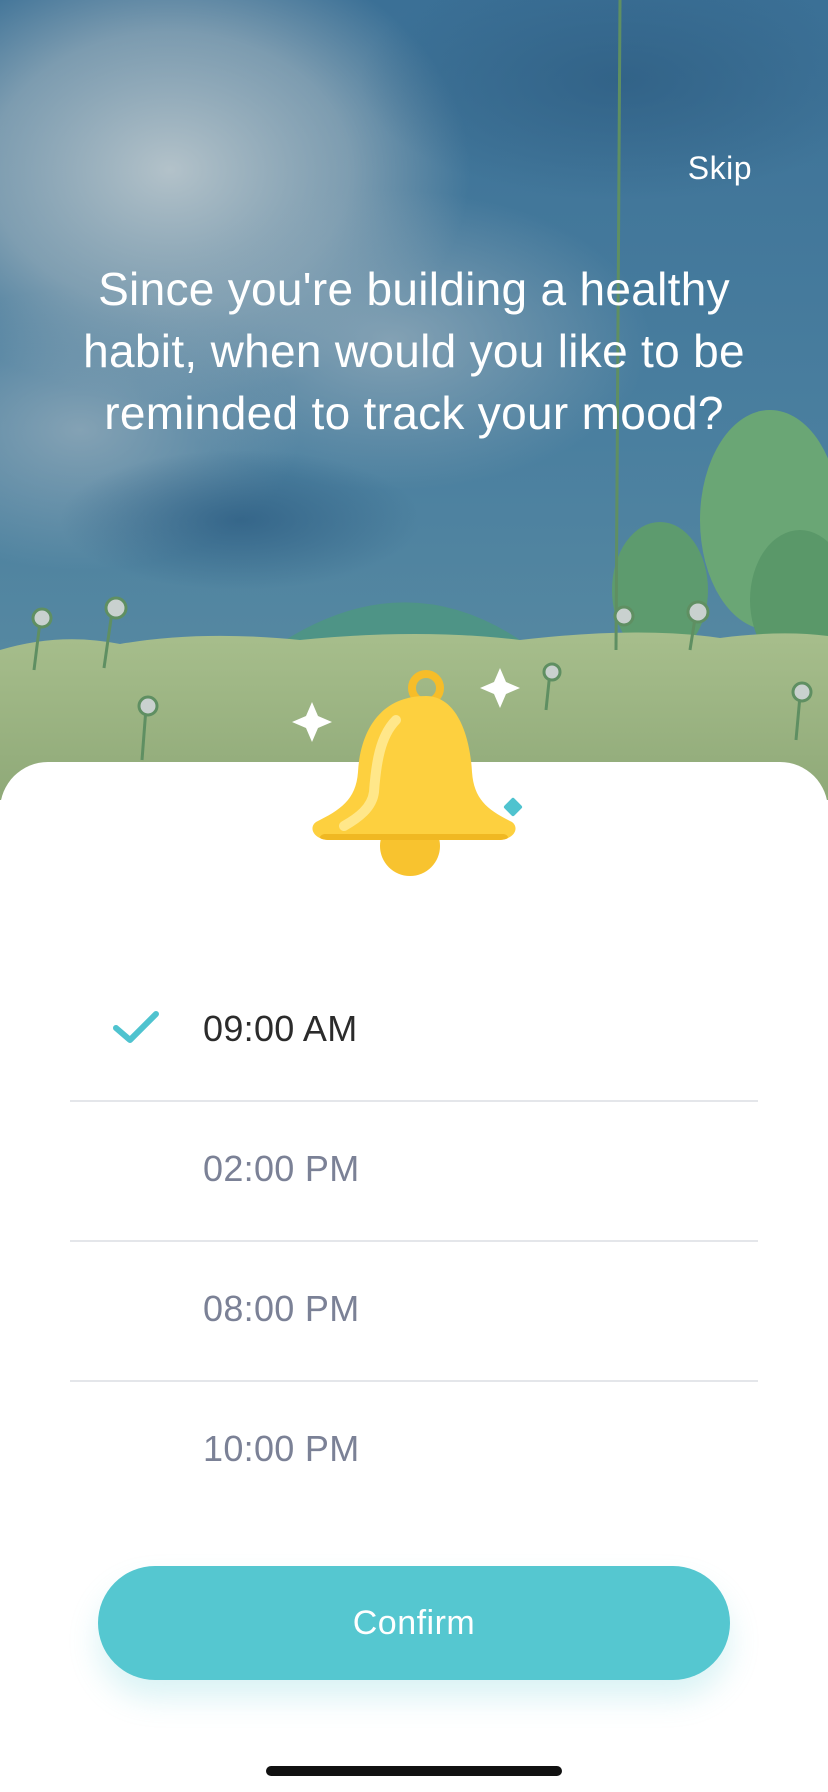 This screenshot has width=828, height=1792. What do you see at coordinates (414, 1172) in the screenshot?
I see `reminder-option-0200pm: 02:00 PM` at bounding box center [414, 1172].